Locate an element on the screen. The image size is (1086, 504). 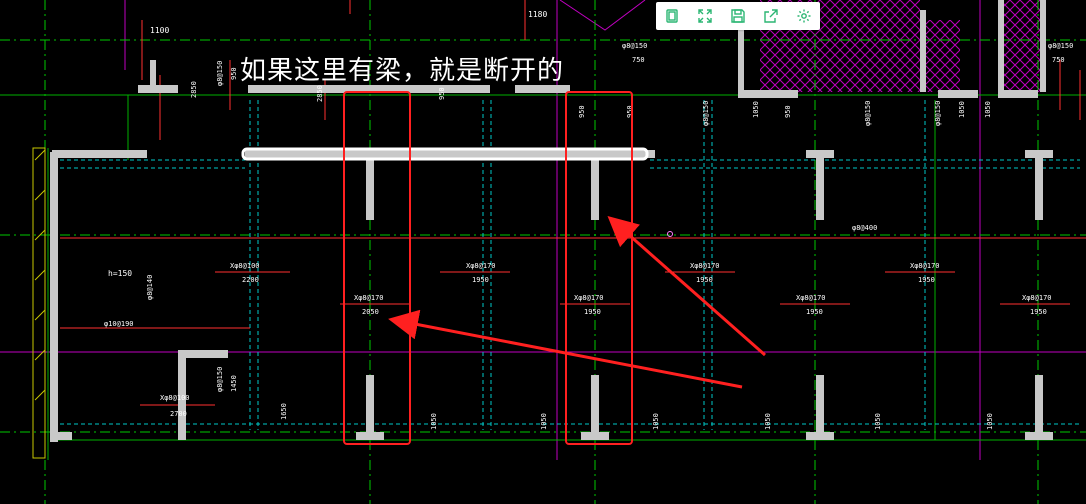
fit-page-icon is located at coordinates (672, 16).